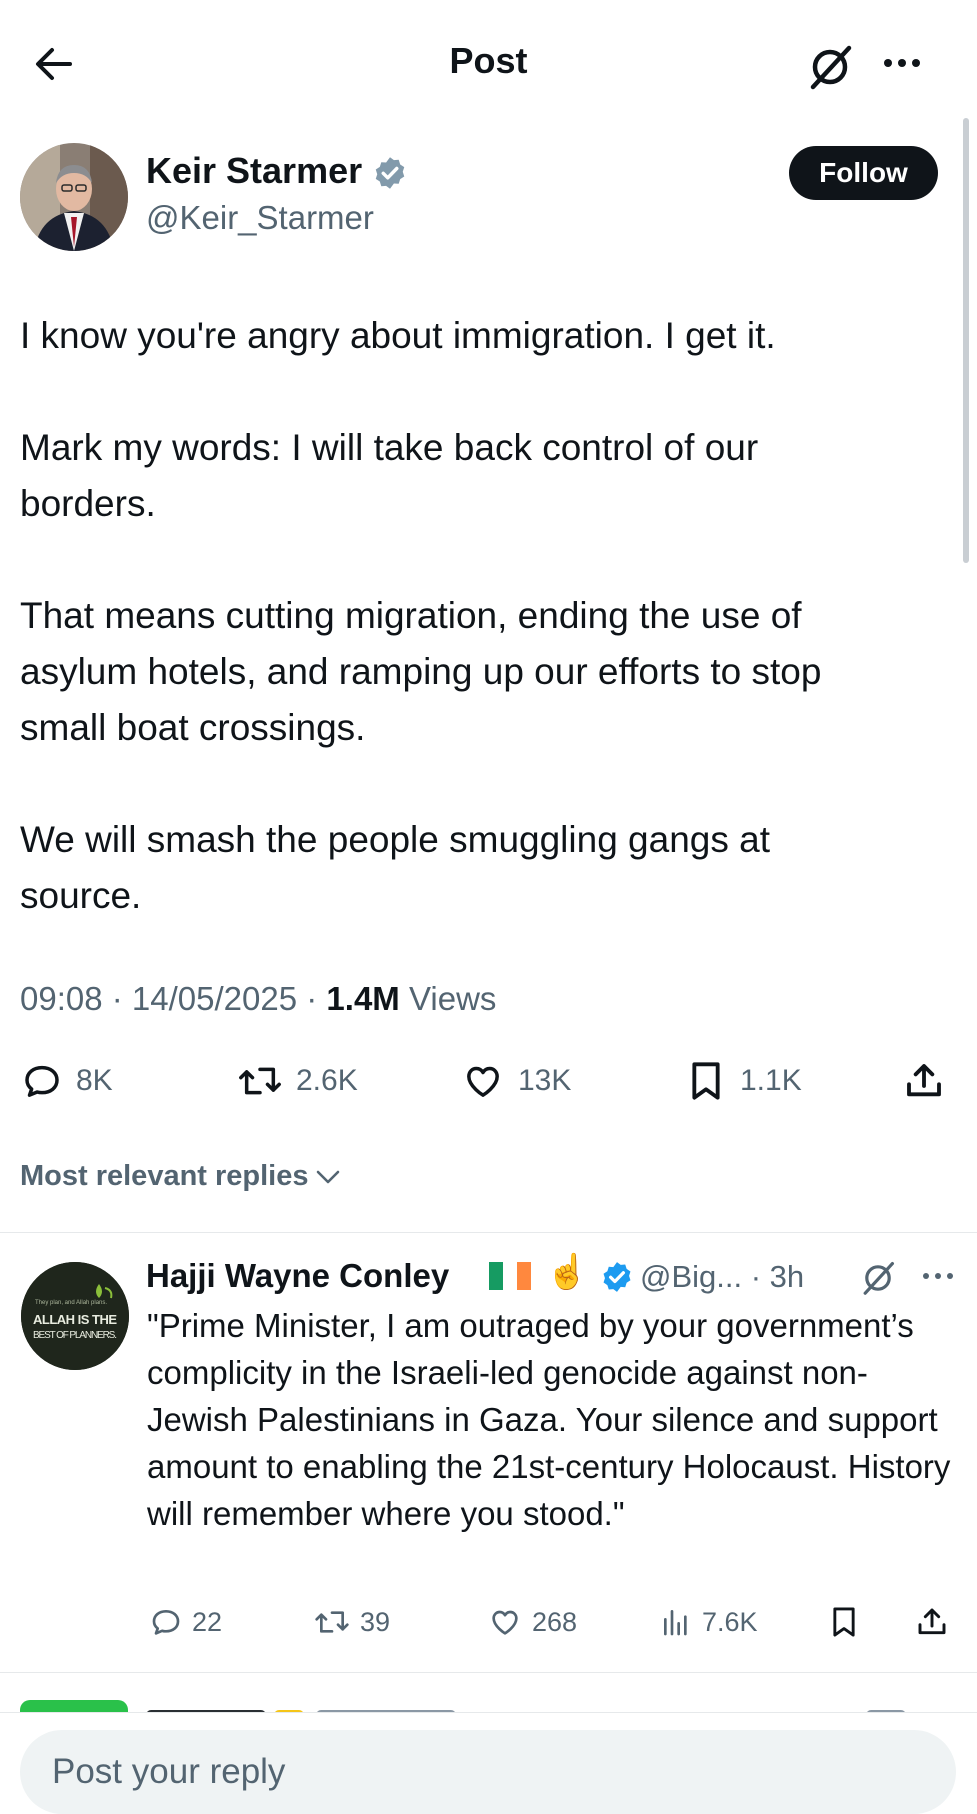 The image size is (977, 1814). What do you see at coordinates (327, 1080) in the screenshot?
I see `repost-count: 2.6K` at bounding box center [327, 1080].